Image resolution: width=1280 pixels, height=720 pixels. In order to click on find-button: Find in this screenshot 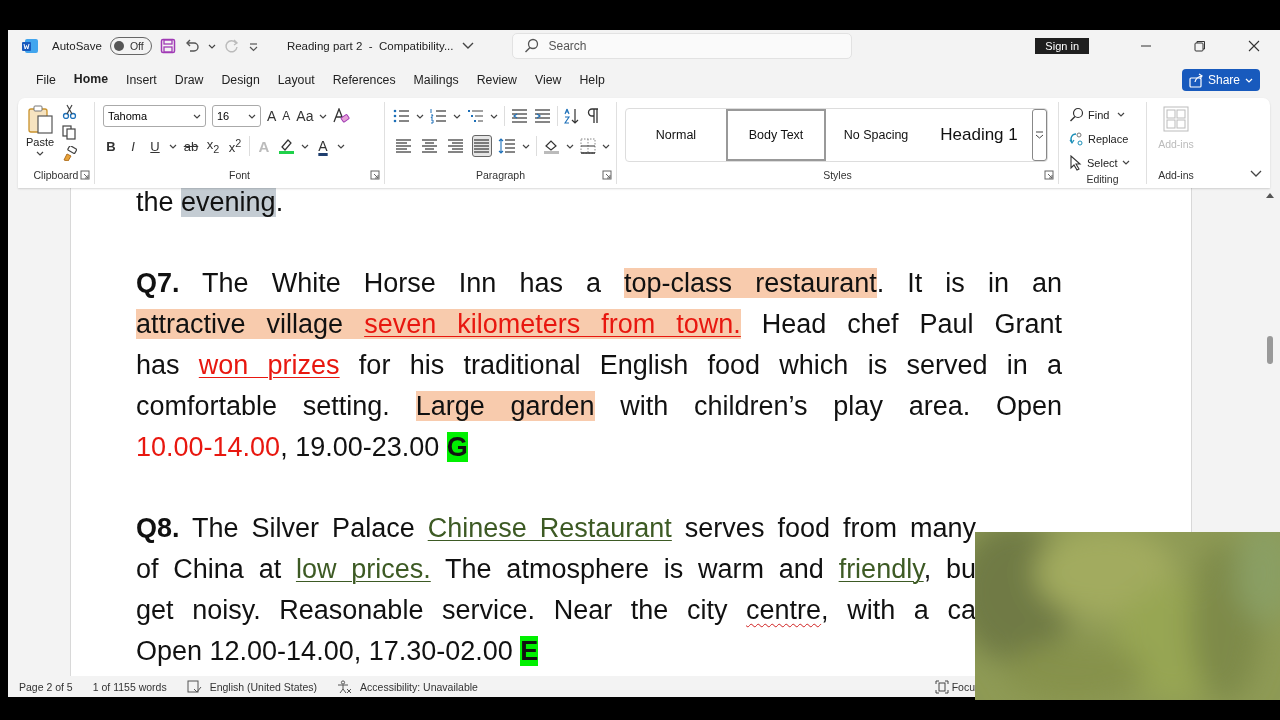, I will do `click(1089, 114)`.